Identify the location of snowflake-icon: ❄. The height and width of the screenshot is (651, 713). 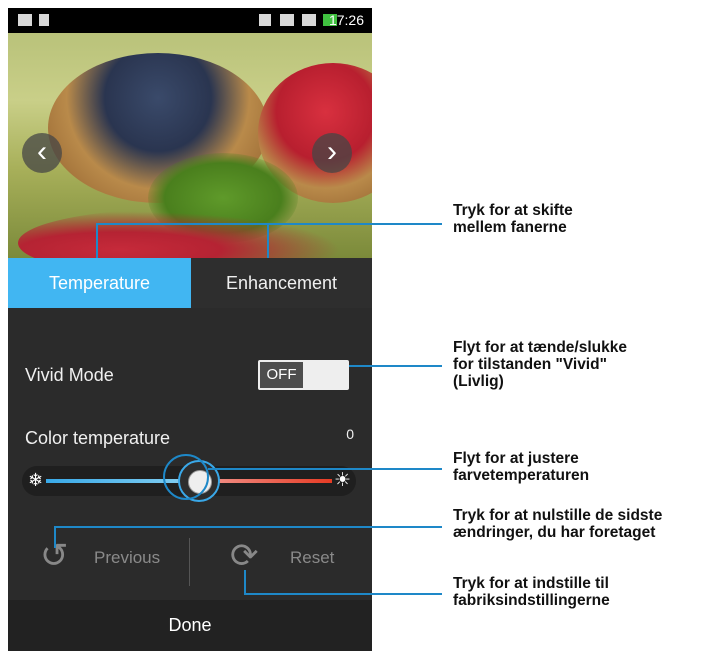
(36, 480).